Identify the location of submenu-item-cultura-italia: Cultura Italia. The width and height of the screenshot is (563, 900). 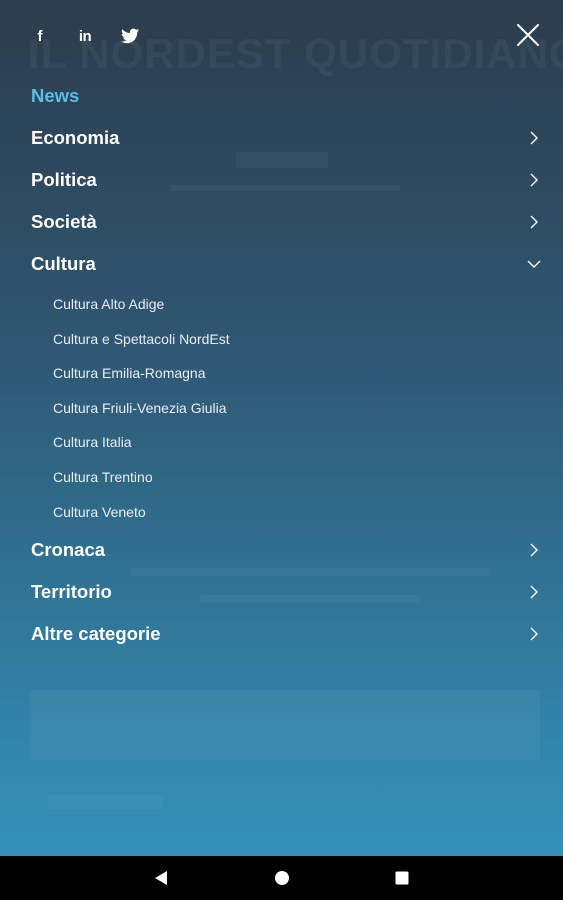
(92, 442).